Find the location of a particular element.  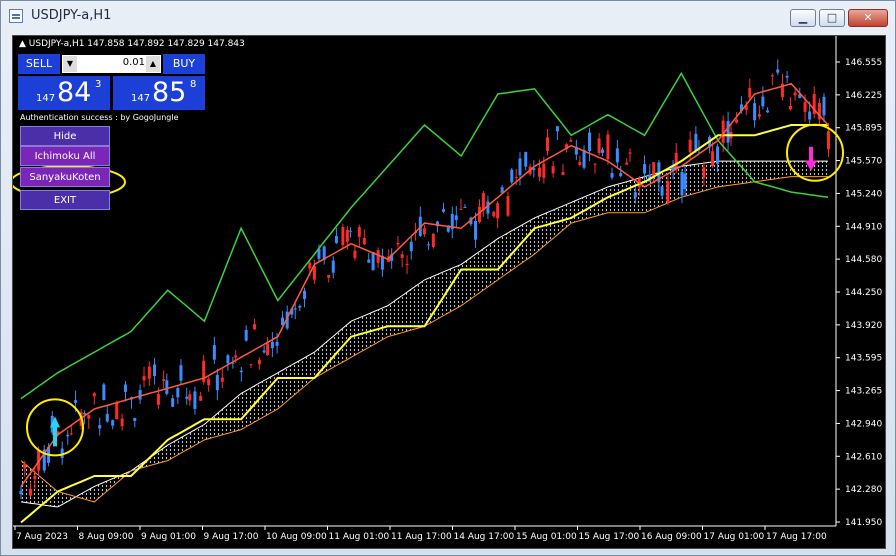

time-tick-label: 15 Aug 17:00 is located at coordinates (609, 537).